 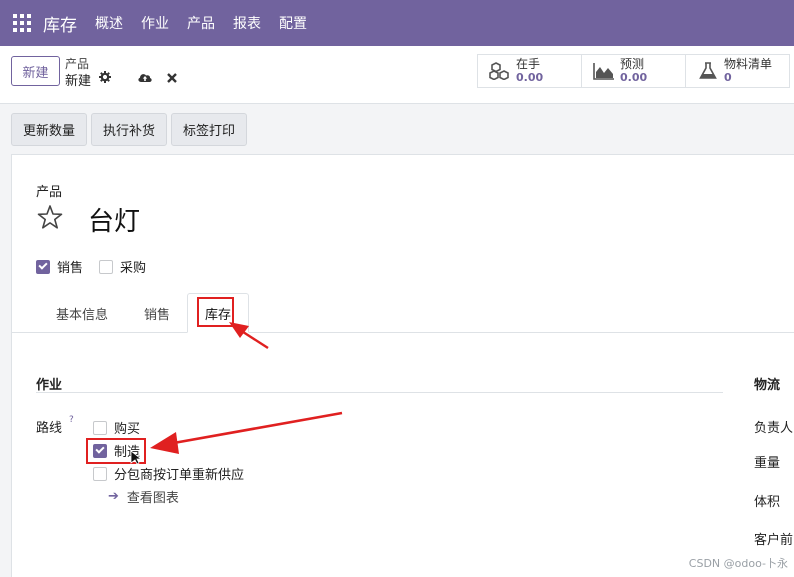 What do you see at coordinates (22, 23) in the screenshot?
I see `apps-menu-icon` at bounding box center [22, 23].